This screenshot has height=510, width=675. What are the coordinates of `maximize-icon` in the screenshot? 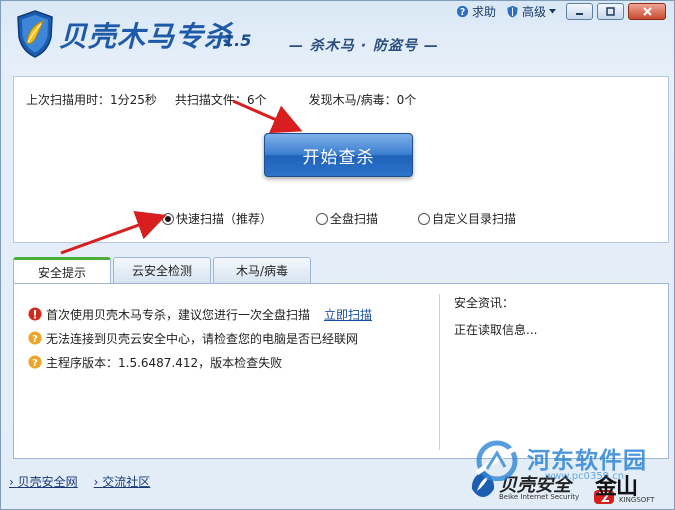 It's located at (610, 11).